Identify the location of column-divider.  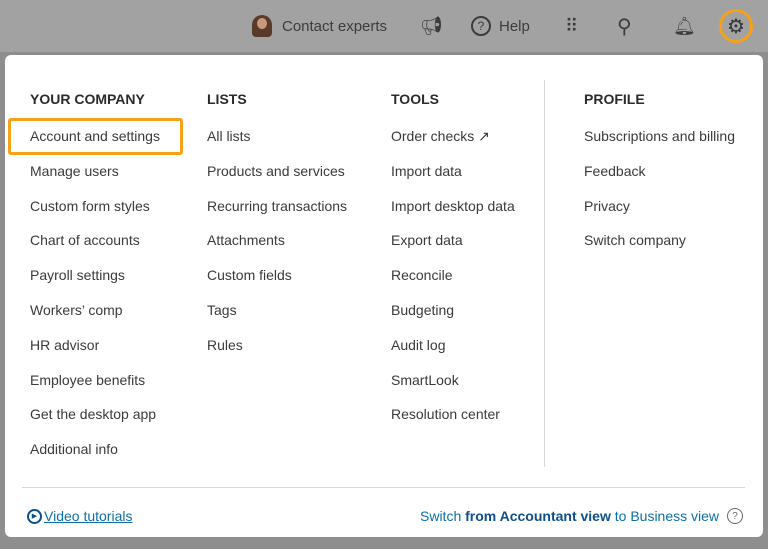
(544, 273).